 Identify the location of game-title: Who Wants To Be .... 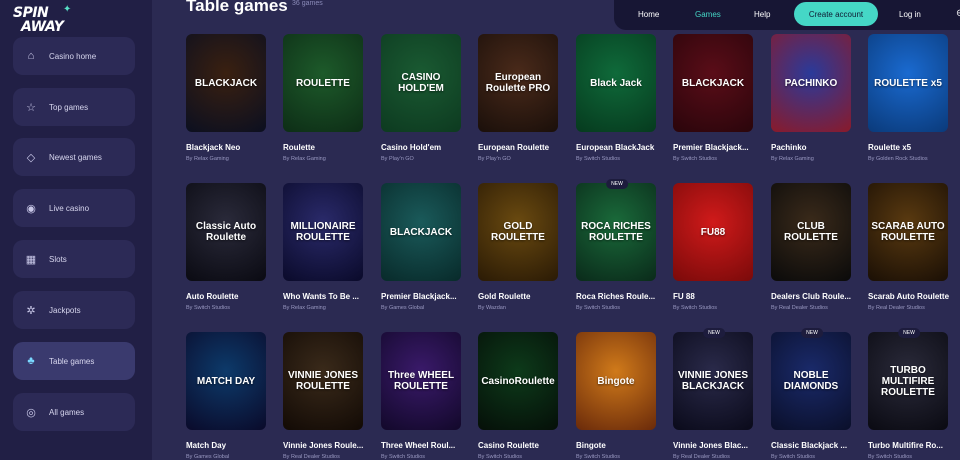
(324, 296).